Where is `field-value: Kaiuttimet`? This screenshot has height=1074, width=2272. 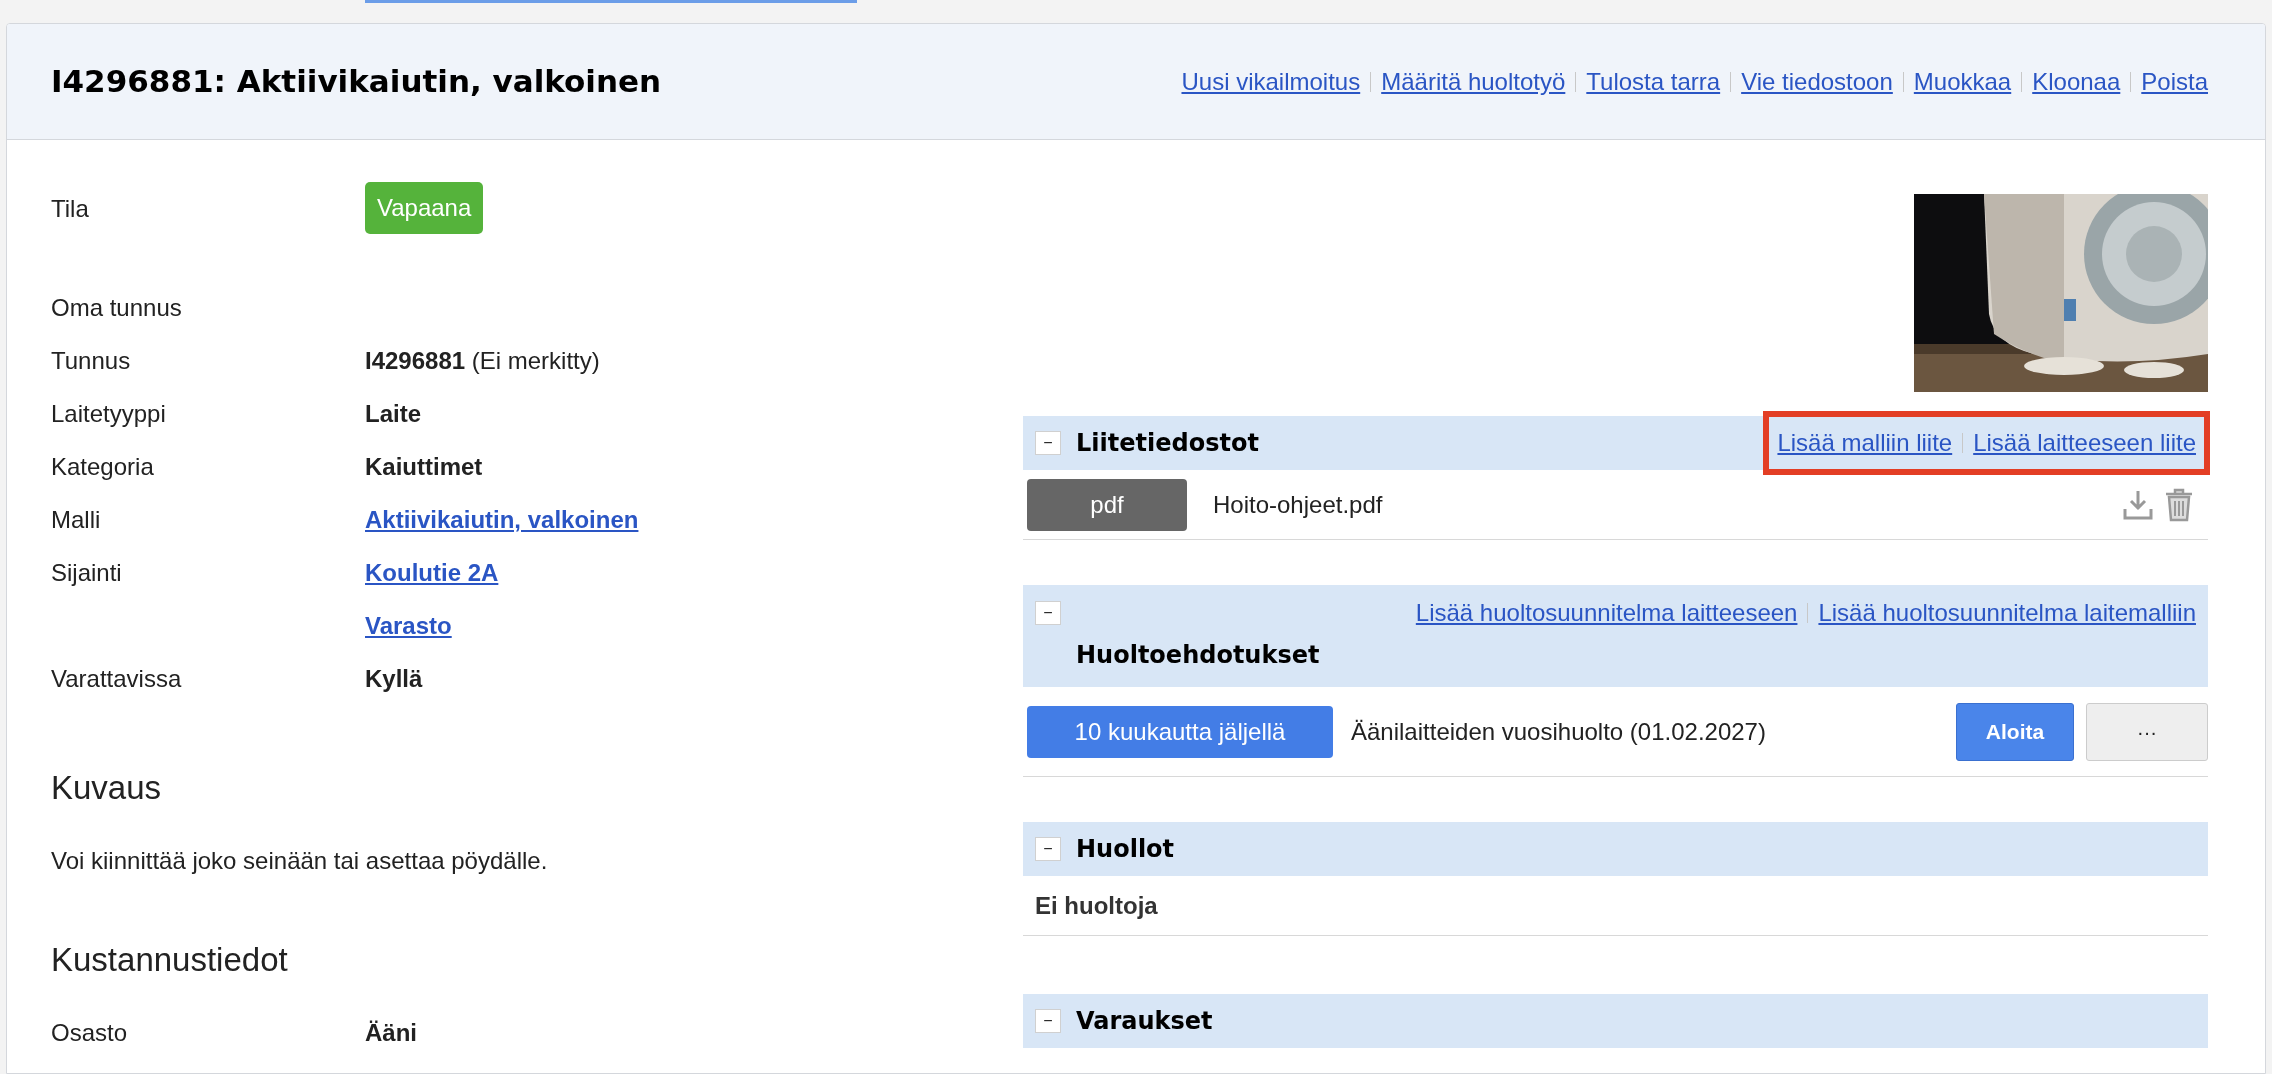 field-value: Kaiuttimet is located at coordinates (424, 467).